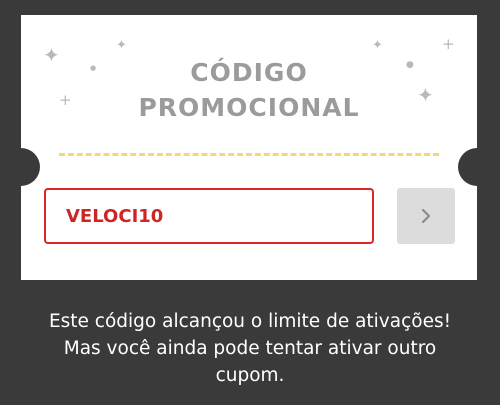 The height and width of the screenshot is (405, 500). Describe the element at coordinates (477, 167) in the screenshot. I see `ticket-notch-right` at that location.